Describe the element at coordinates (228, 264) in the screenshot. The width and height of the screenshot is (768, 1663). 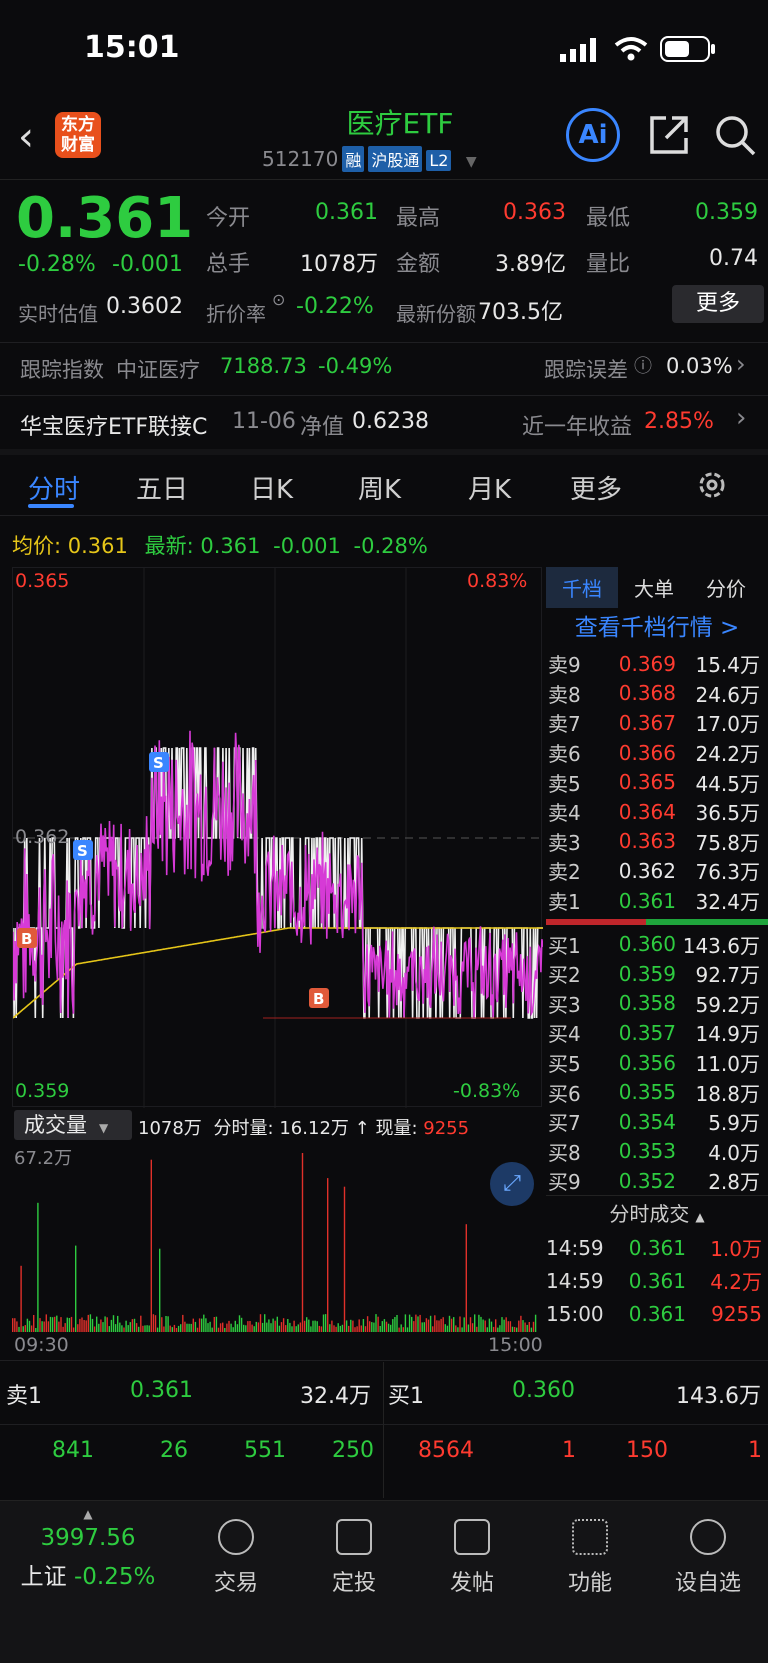
I see `vol-label: 总手` at that location.